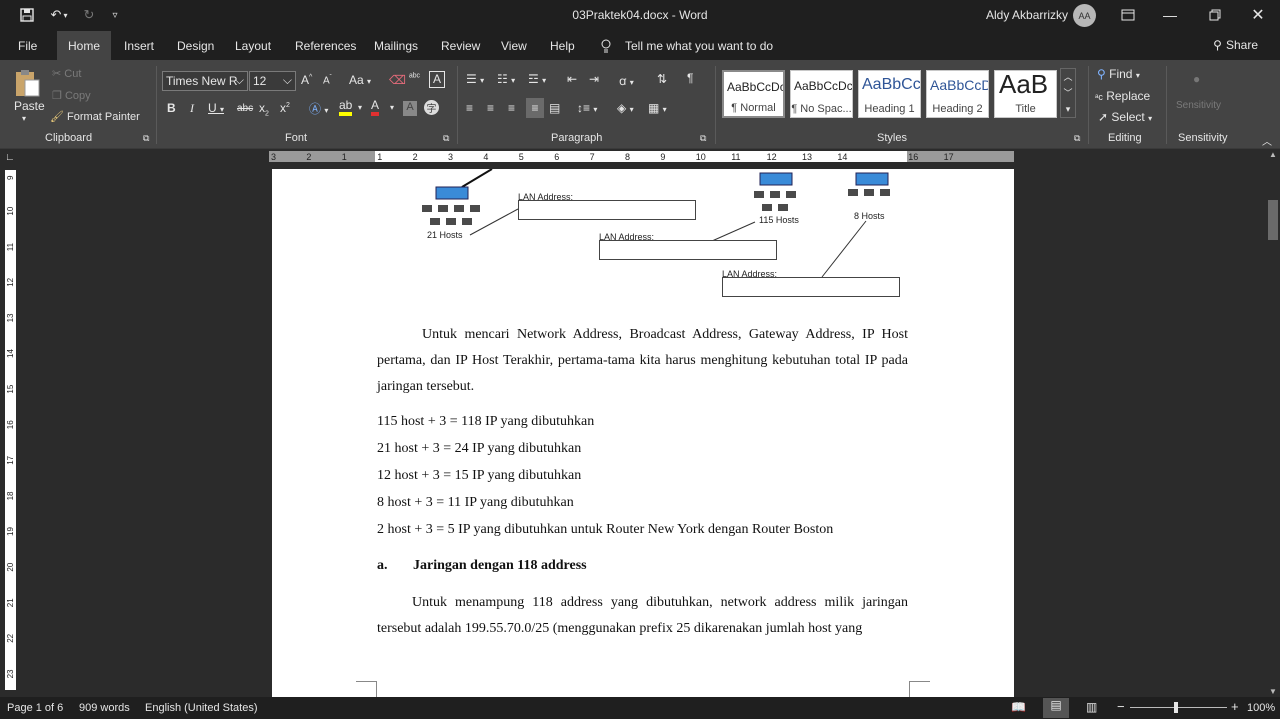  I want to click on zoom-in-icon: +, so click(1235, 706).